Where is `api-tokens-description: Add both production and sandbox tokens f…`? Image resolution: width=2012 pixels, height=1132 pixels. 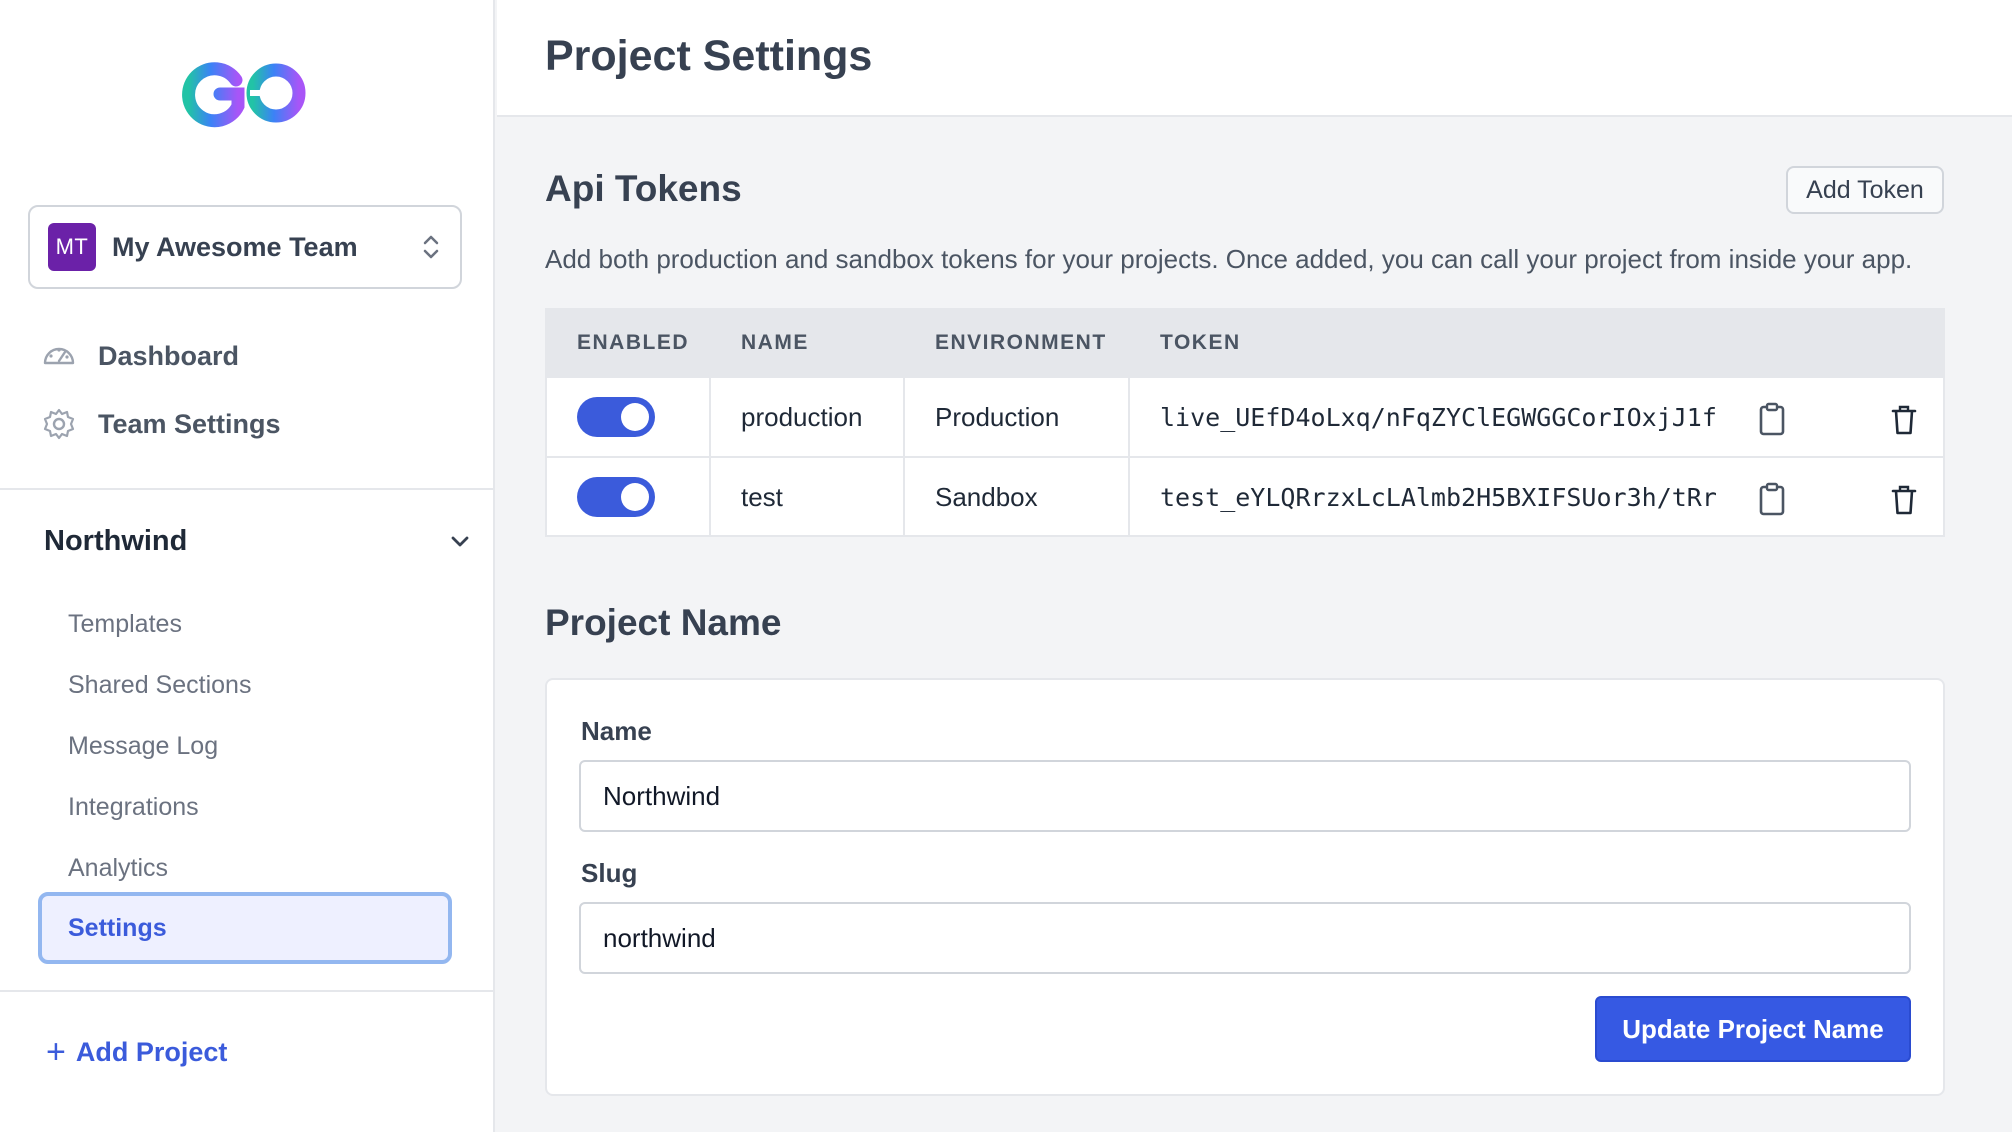 api-tokens-description: Add both production and sandbox tokens f… is located at coordinates (1229, 259).